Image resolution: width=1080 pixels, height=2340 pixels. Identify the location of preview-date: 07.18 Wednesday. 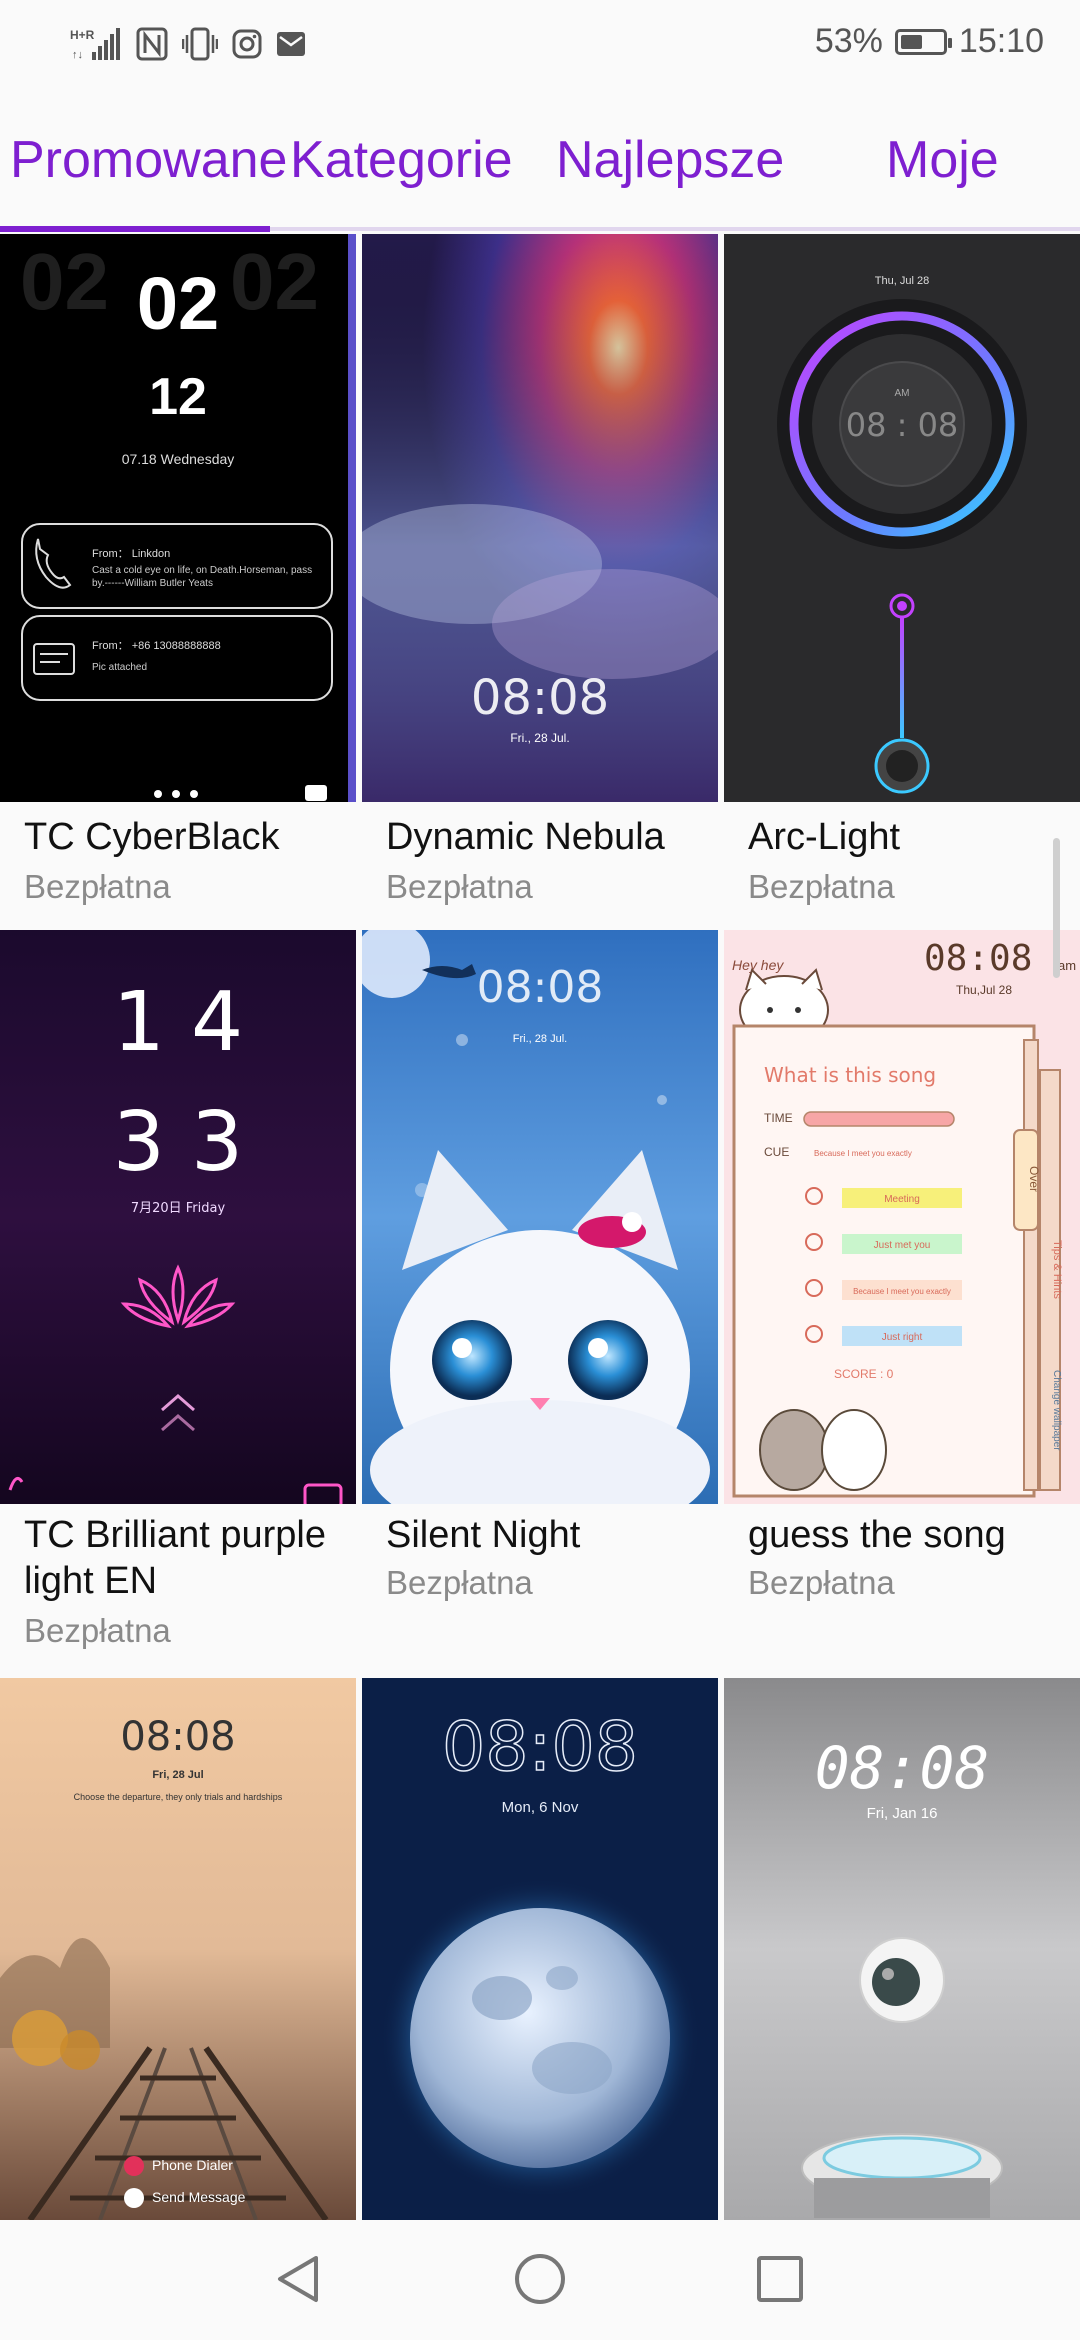
(178, 459).